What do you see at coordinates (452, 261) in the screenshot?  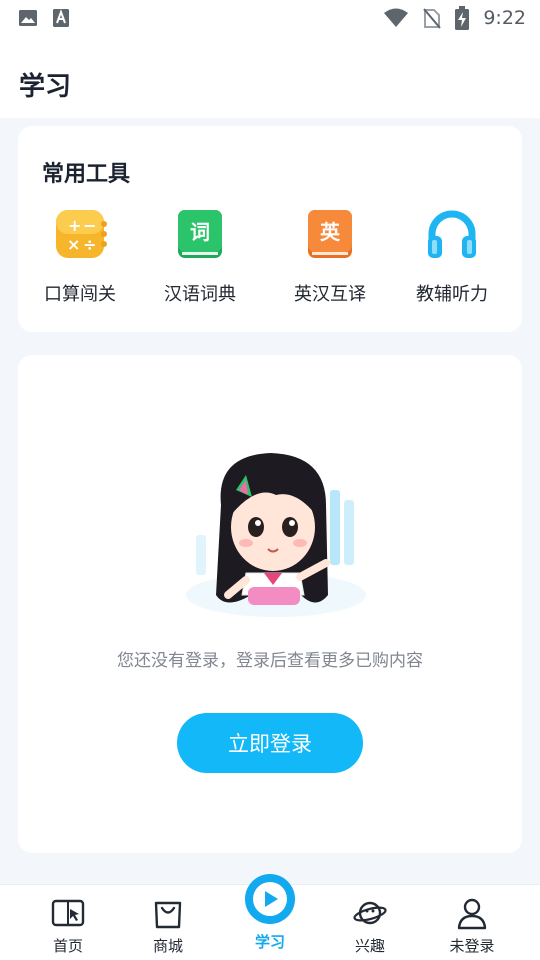 I see `tool-listening: 教辅听力` at bounding box center [452, 261].